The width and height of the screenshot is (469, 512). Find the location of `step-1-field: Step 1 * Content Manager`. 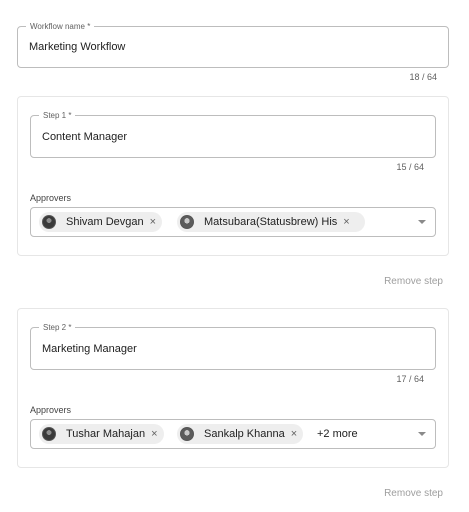

step-1-field: Step 1 * Content Manager is located at coordinates (233, 134).